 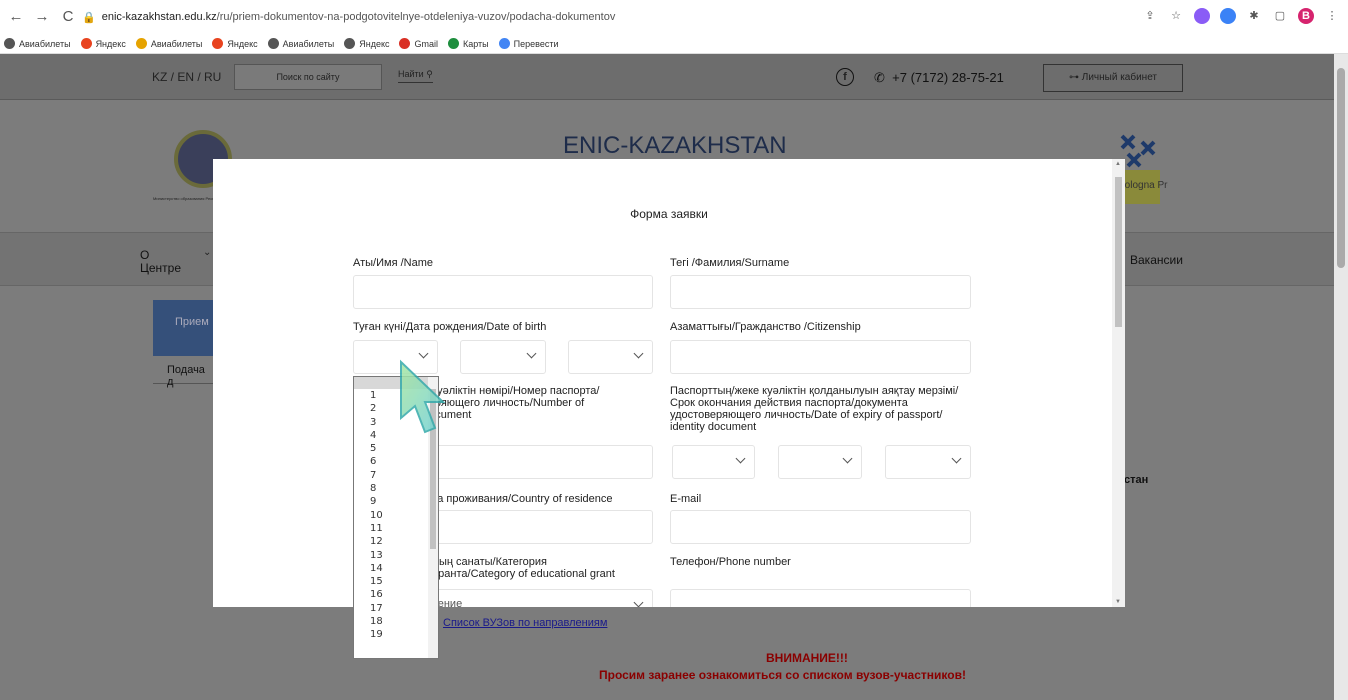 I want to click on page-scrollbar-thumb, so click(x=1341, y=168).